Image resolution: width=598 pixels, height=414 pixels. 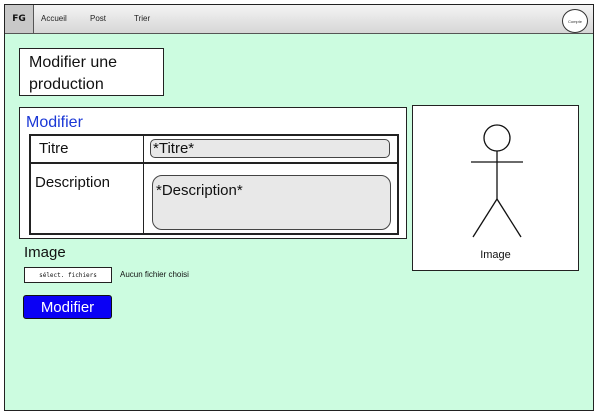 What do you see at coordinates (575, 21) in the screenshot?
I see `account-avatar: Compte` at bounding box center [575, 21].